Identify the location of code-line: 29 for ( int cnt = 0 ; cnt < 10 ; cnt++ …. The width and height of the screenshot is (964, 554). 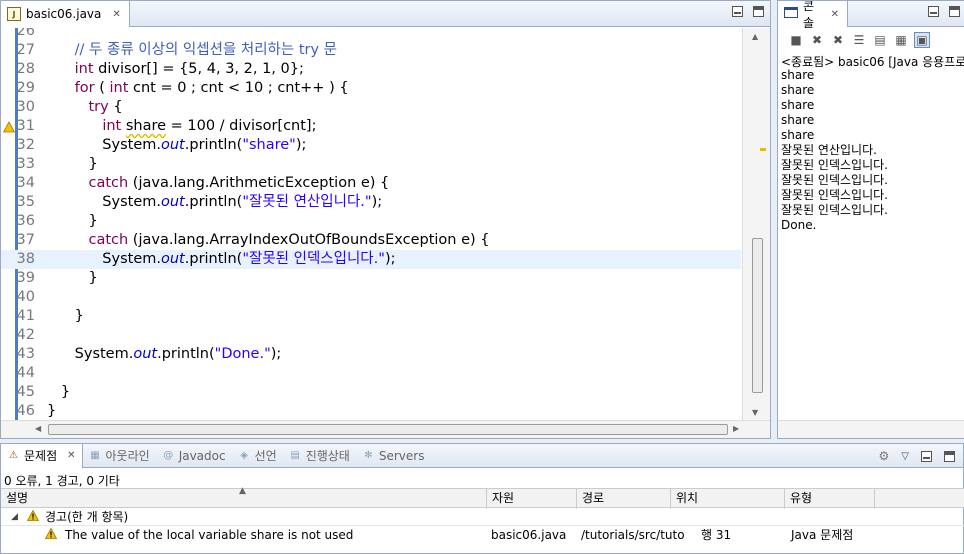
(371, 88).